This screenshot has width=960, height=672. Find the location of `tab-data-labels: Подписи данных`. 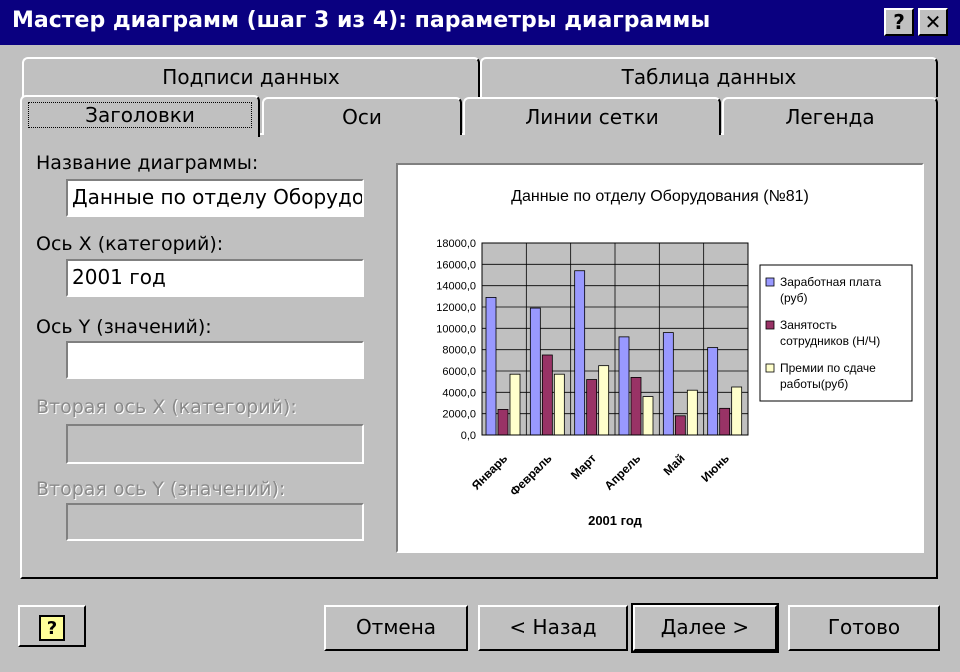

tab-data-labels: Подписи данных is located at coordinates (251, 77).